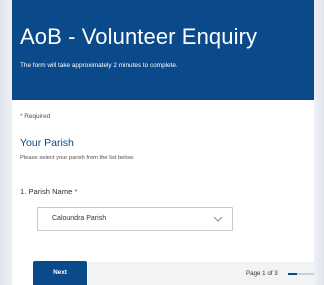 The height and width of the screenshot is (285, 324). I want to click on page-frame-left, so click(6, 142).